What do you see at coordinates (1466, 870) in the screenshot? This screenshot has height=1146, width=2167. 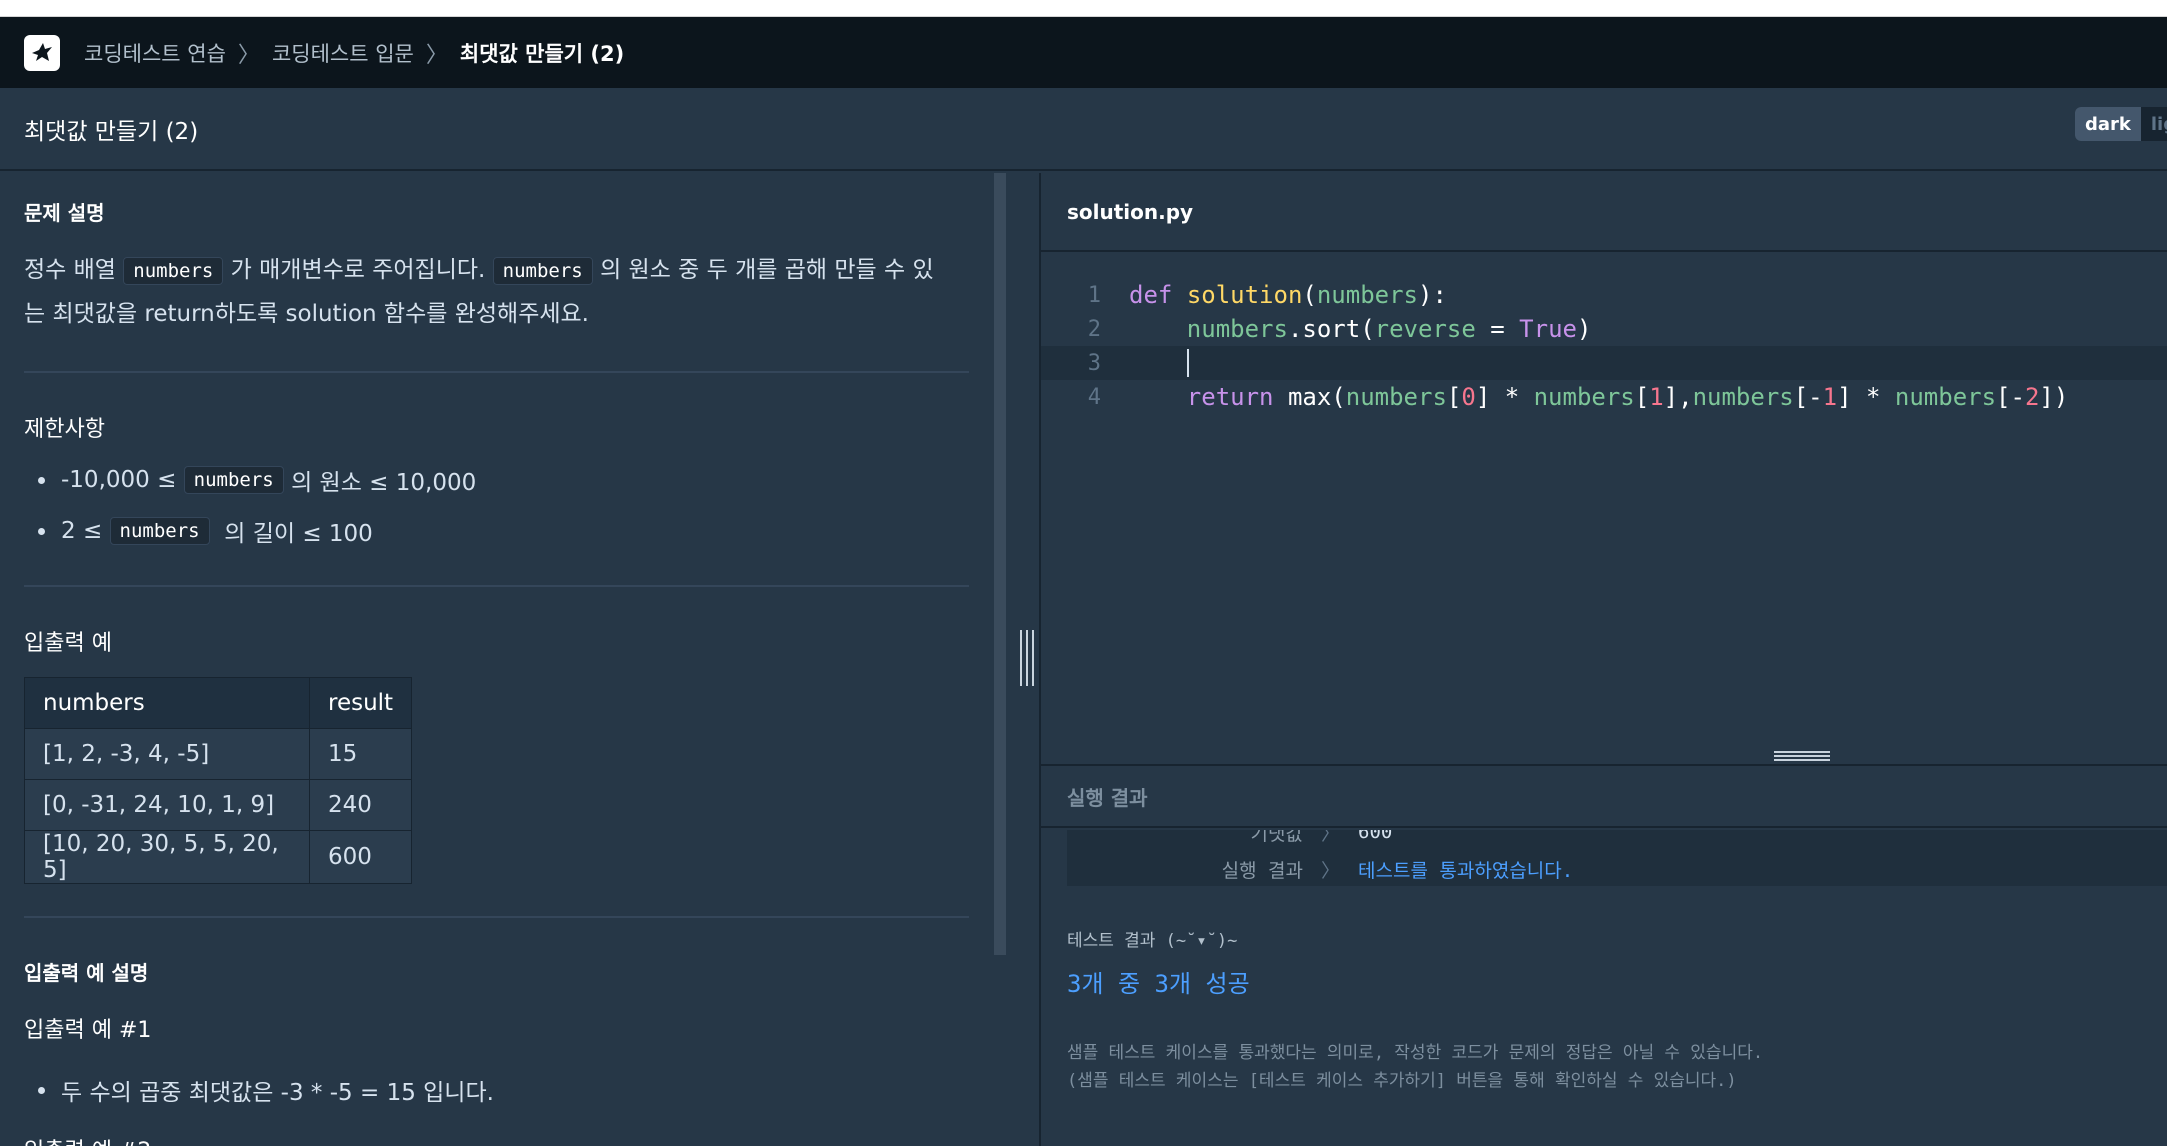 I see `run-value: 테스트를 통과하였습니다.` at bounding box center [1466, 870].